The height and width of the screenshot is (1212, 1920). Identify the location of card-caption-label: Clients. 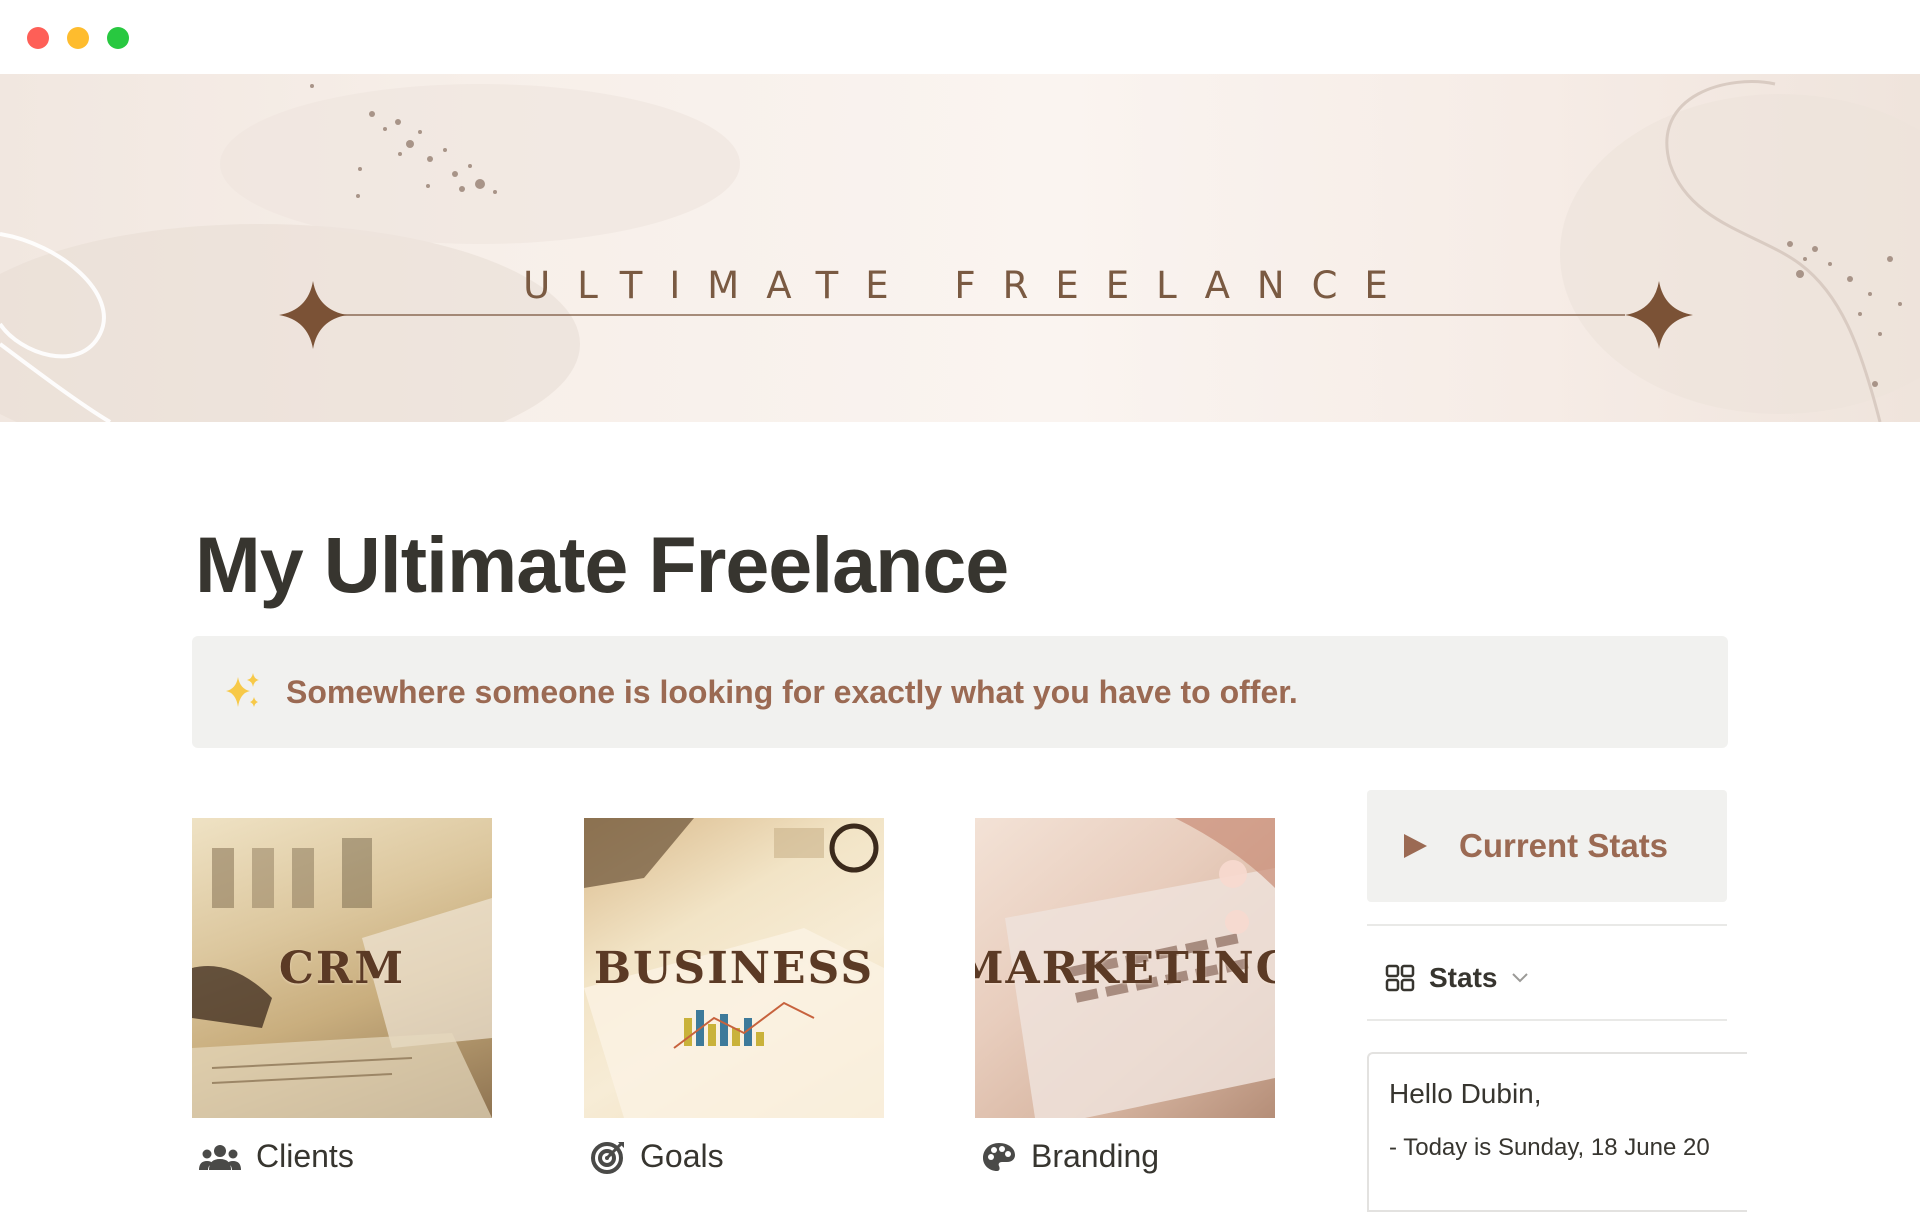
(305, 1156).